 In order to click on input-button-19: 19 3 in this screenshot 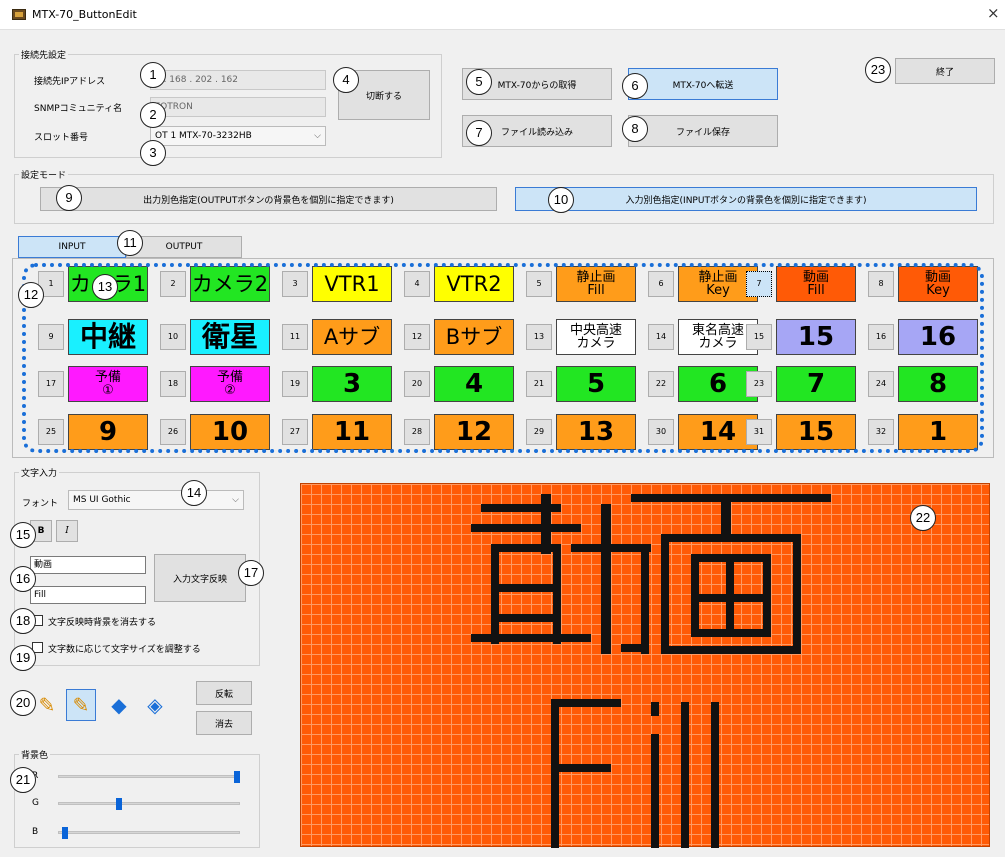, I will do `click(338, 384)`.